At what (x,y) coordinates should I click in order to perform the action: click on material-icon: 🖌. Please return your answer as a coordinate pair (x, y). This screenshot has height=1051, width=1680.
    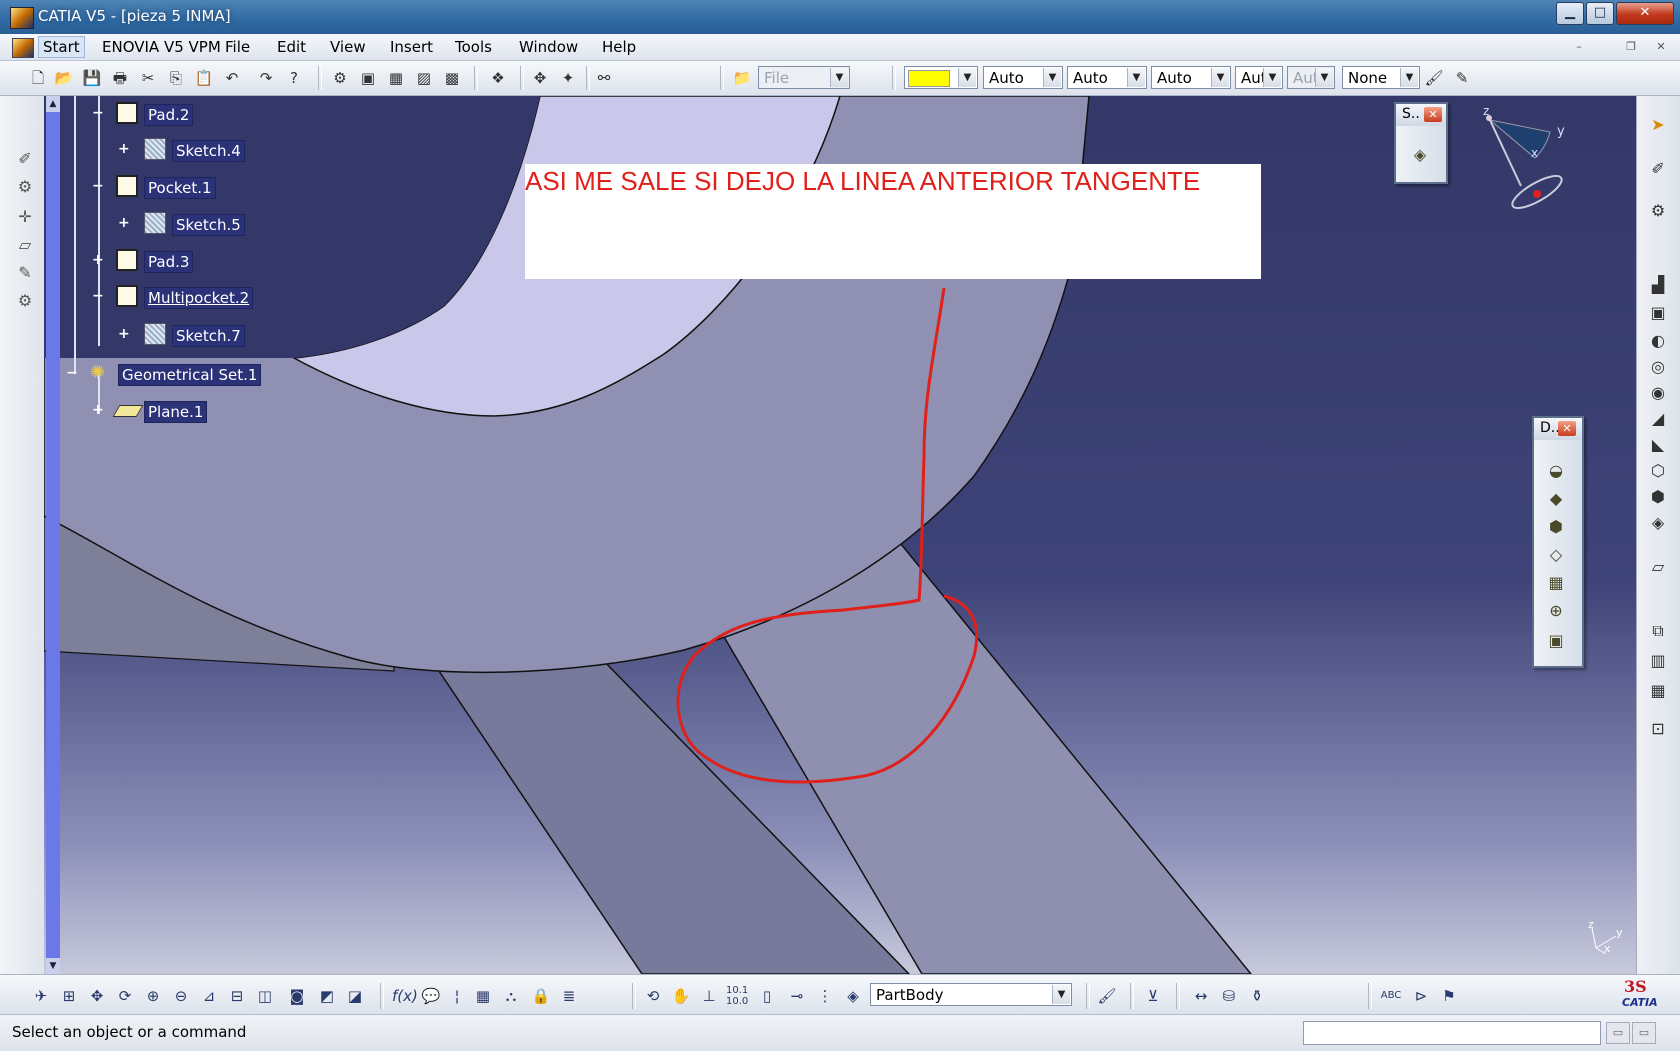
    Looking at the image, I should click on (1107, 996).